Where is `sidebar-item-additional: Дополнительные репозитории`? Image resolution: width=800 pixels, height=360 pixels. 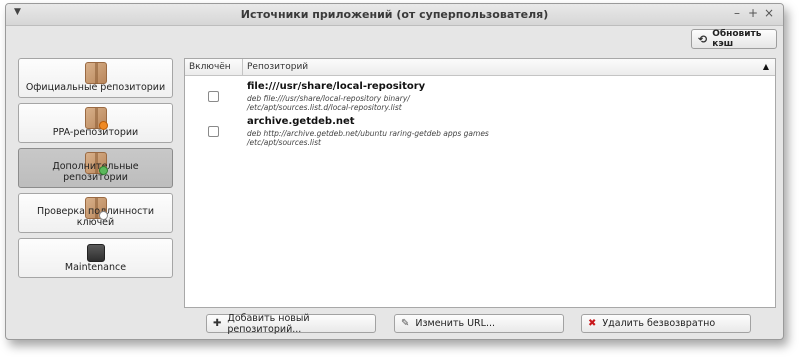
sidebar-item-additional: Дополнительные репозитории is located at coordinates (95, 168).